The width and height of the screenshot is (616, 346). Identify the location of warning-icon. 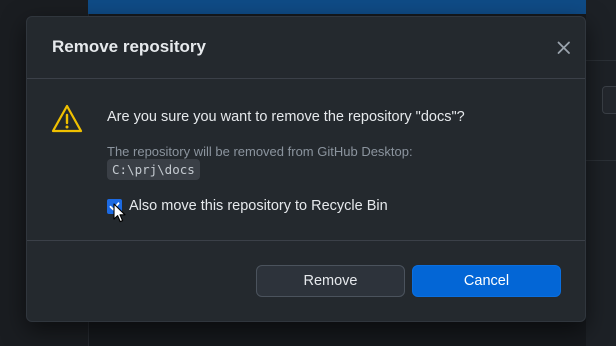
(67, 118).